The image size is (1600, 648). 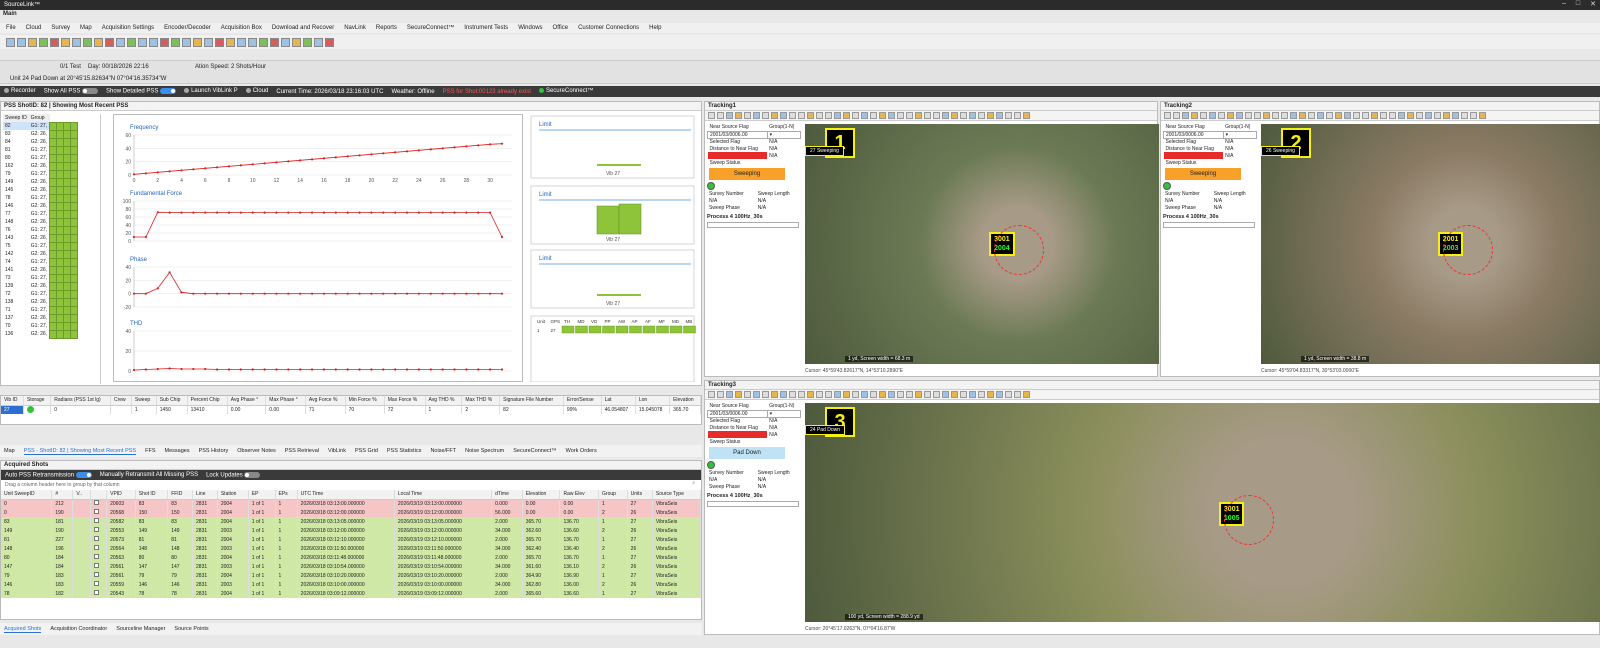 What do you see at coordinates (41, 158) in the screenshot?
I see `pss-list-row: 80 G1: 27,` at bounding box center [41, 158].